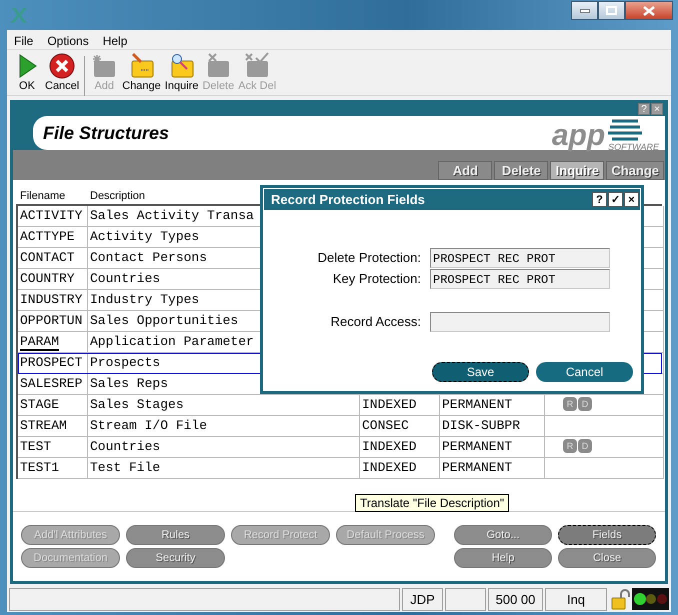 This screenshot has width=678, height=615. What do you see at coordinates (599, 199) in the screenshot?
I see `dialog-title-button: ?` at bounding box center [599, 199].